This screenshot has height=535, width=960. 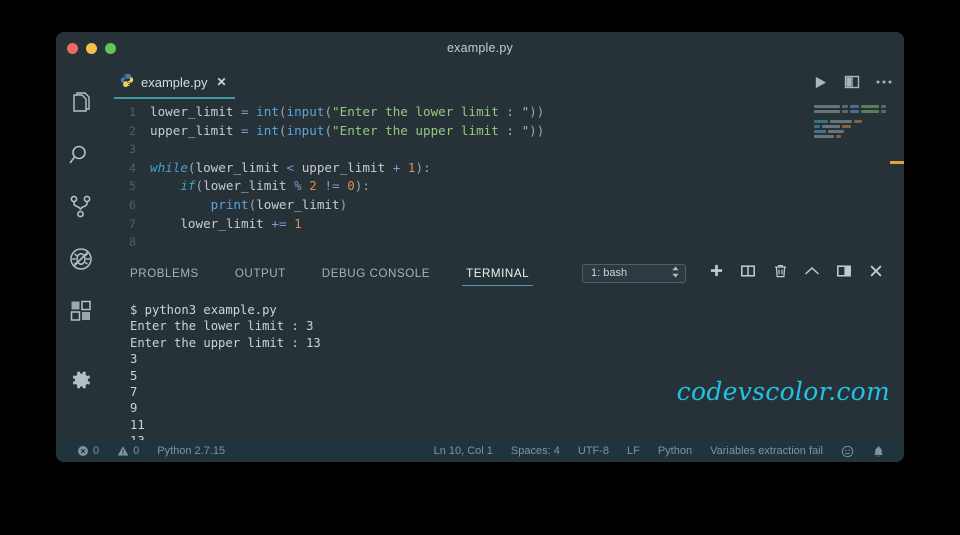 I want to click on sidebar-item-settings, so click(x=81, y=380).